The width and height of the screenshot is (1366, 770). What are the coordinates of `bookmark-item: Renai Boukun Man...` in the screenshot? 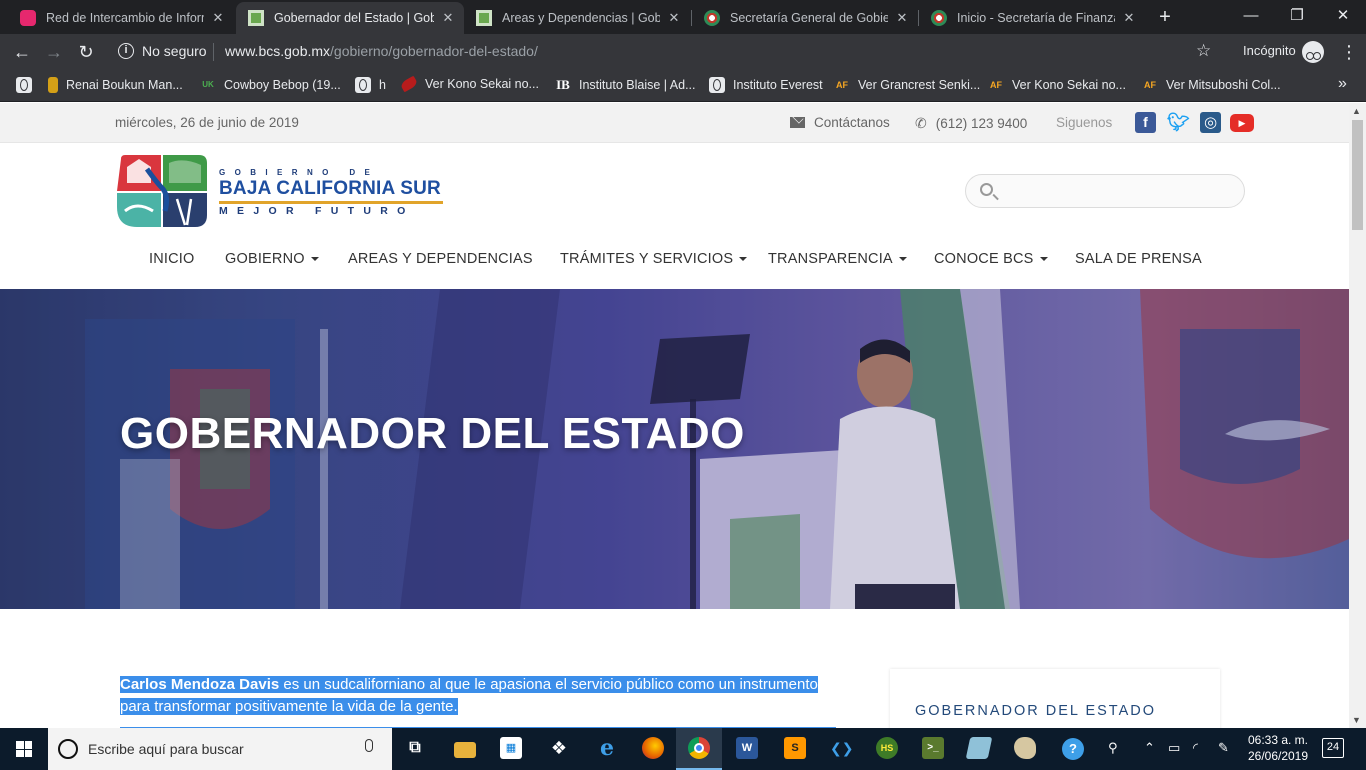 It's located at (115, 85).